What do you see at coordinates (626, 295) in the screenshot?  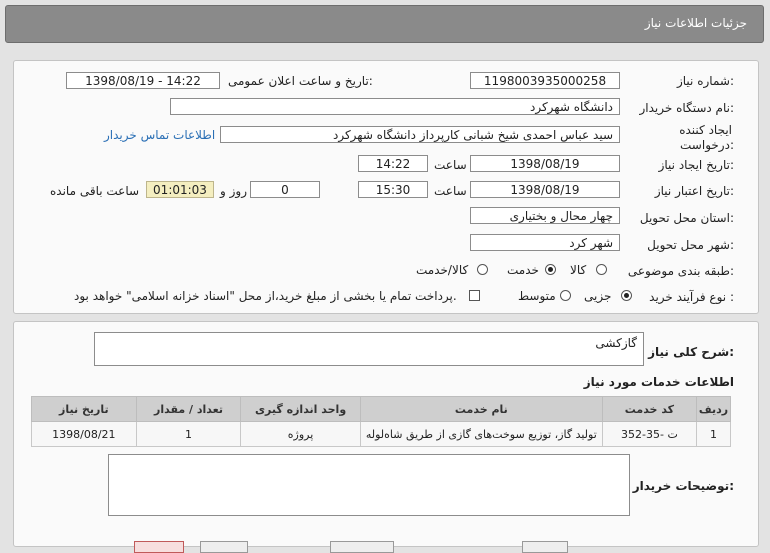 I see `process-radio-minor` at bounding box center [626, 295].